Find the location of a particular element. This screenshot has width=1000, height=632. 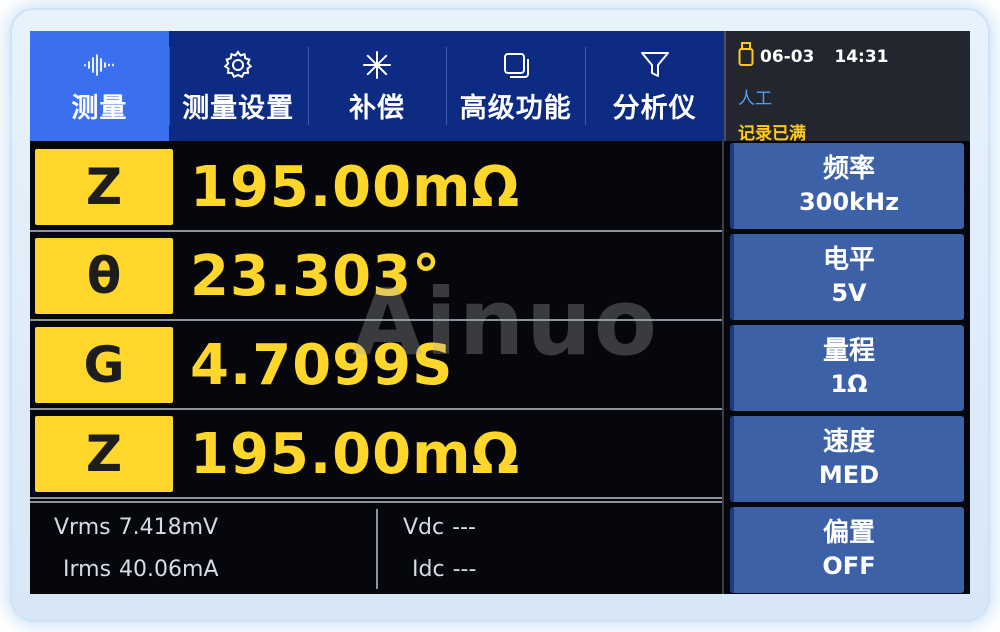

param-key: G is located at coordinates (104, 365).